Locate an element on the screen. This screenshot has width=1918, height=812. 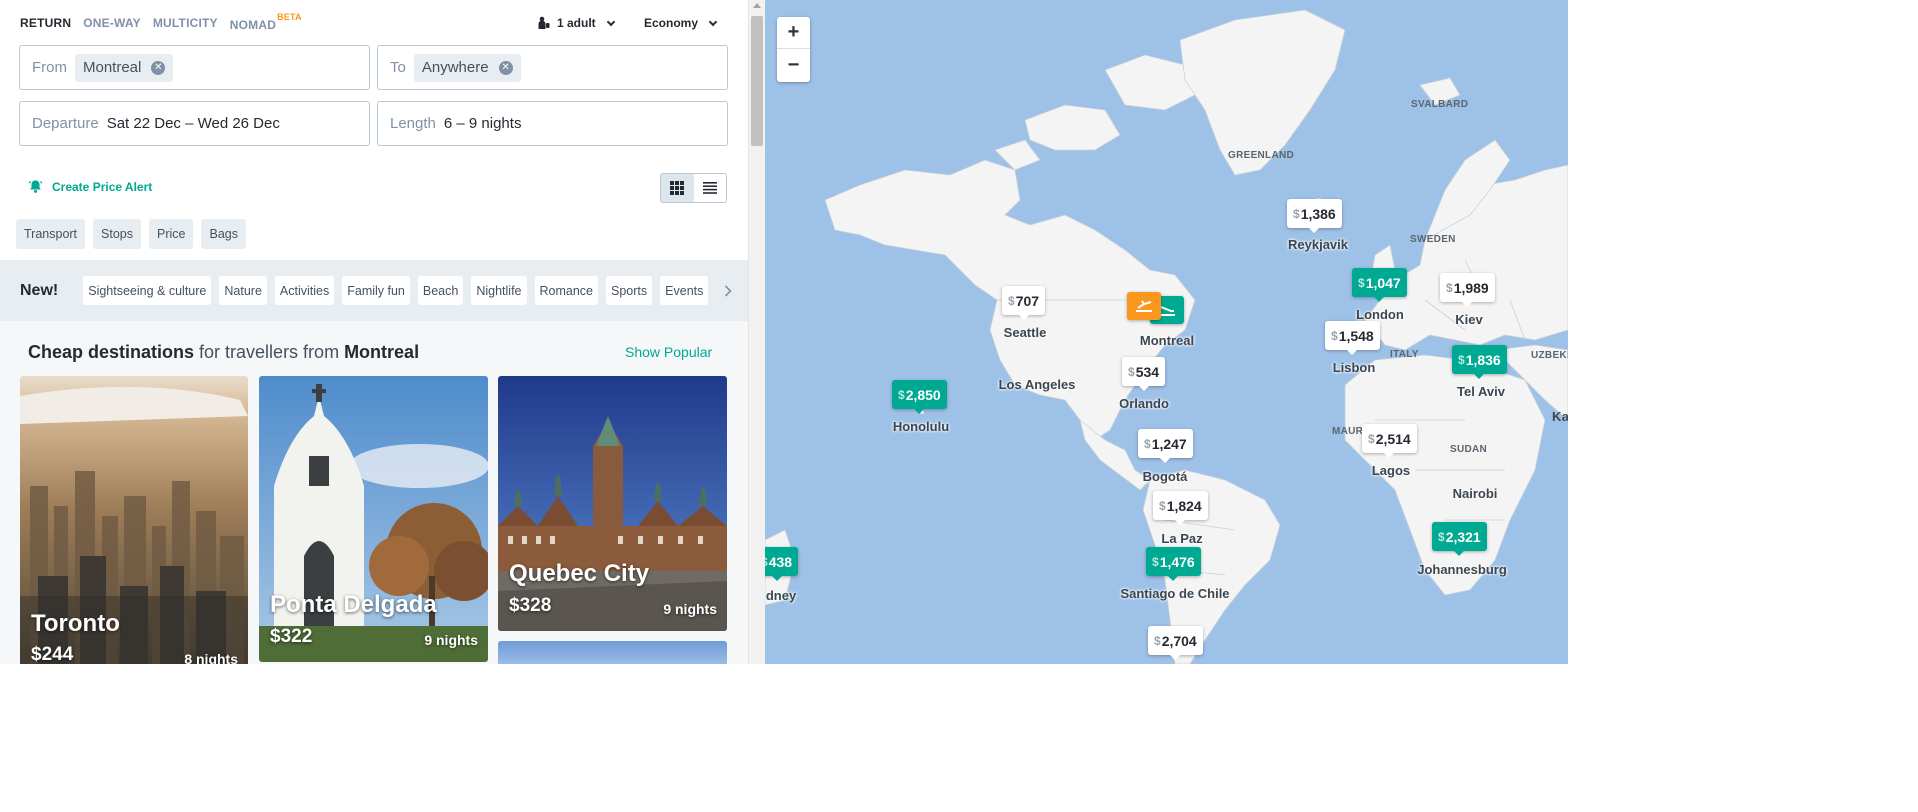
heading-city: Montreal is located at coordinates (382, 352).